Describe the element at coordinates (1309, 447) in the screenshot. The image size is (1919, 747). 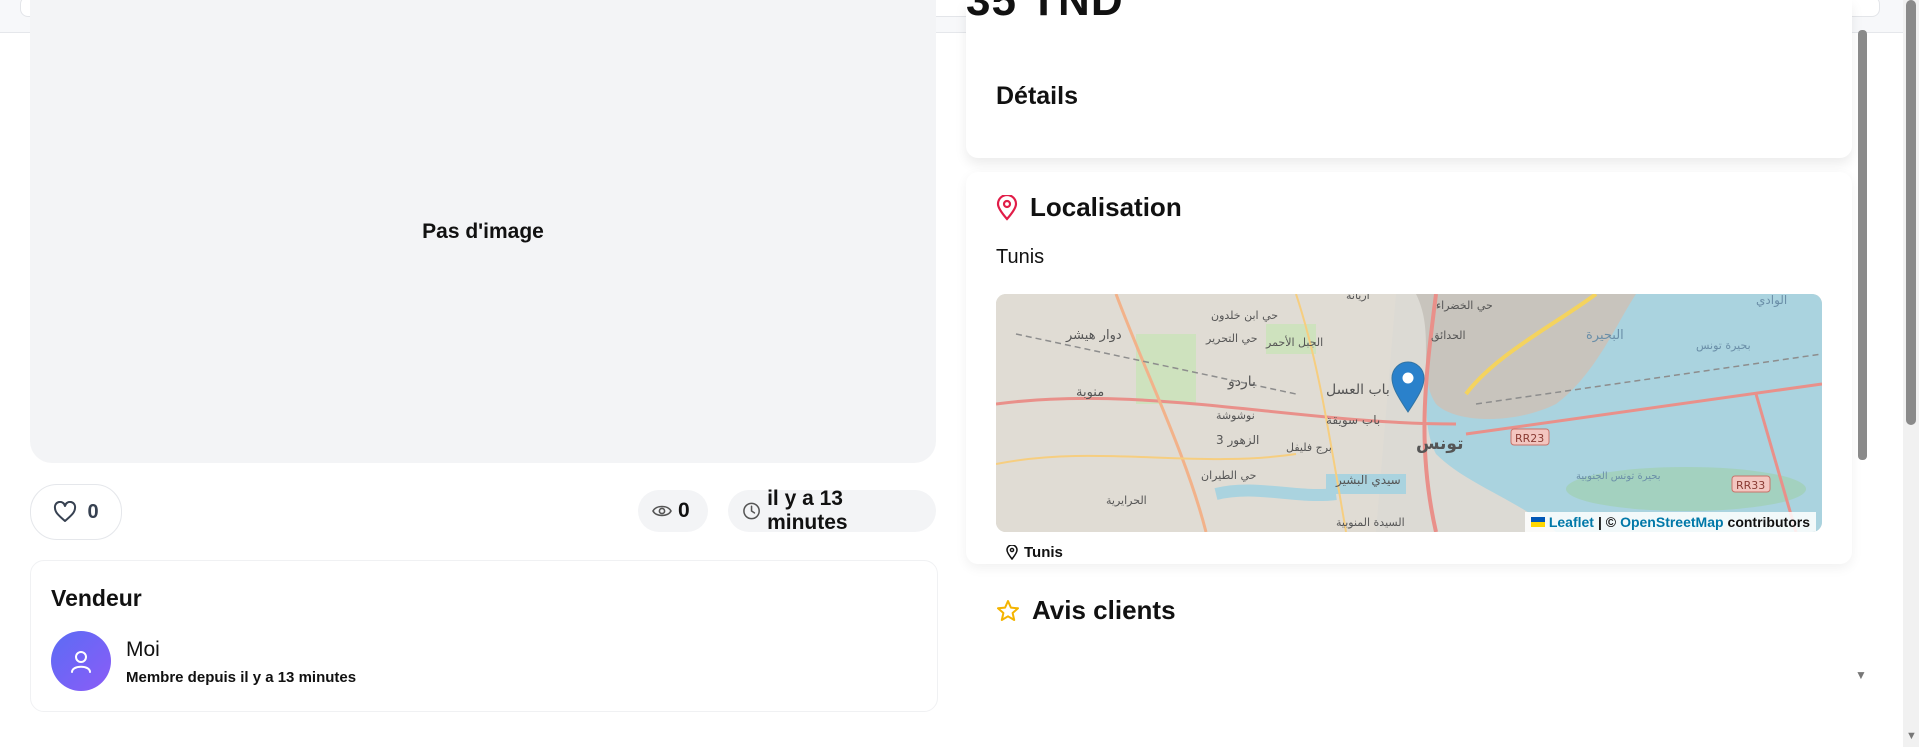
I see `map-label-borj: برج فليفل` at that location.